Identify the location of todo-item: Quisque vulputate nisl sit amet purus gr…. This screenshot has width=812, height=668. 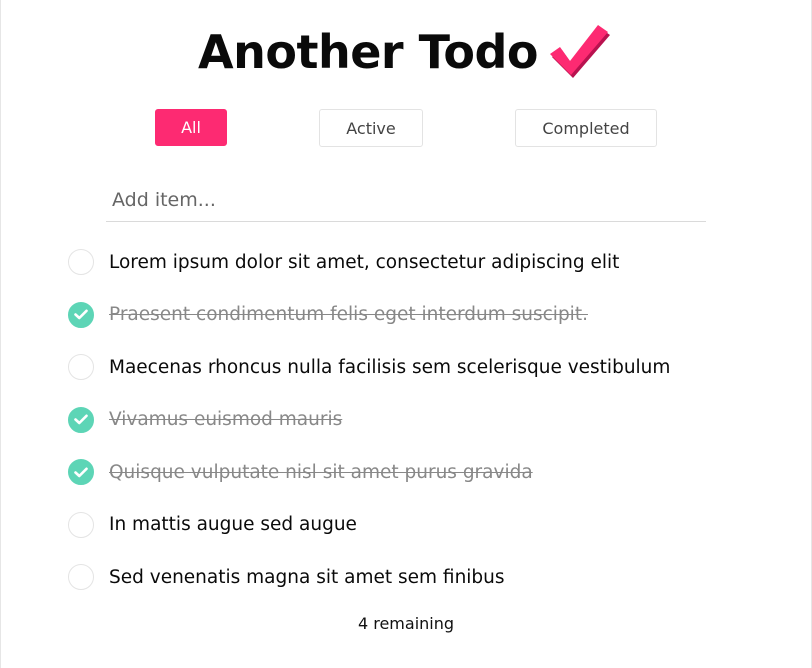
(418, 472).